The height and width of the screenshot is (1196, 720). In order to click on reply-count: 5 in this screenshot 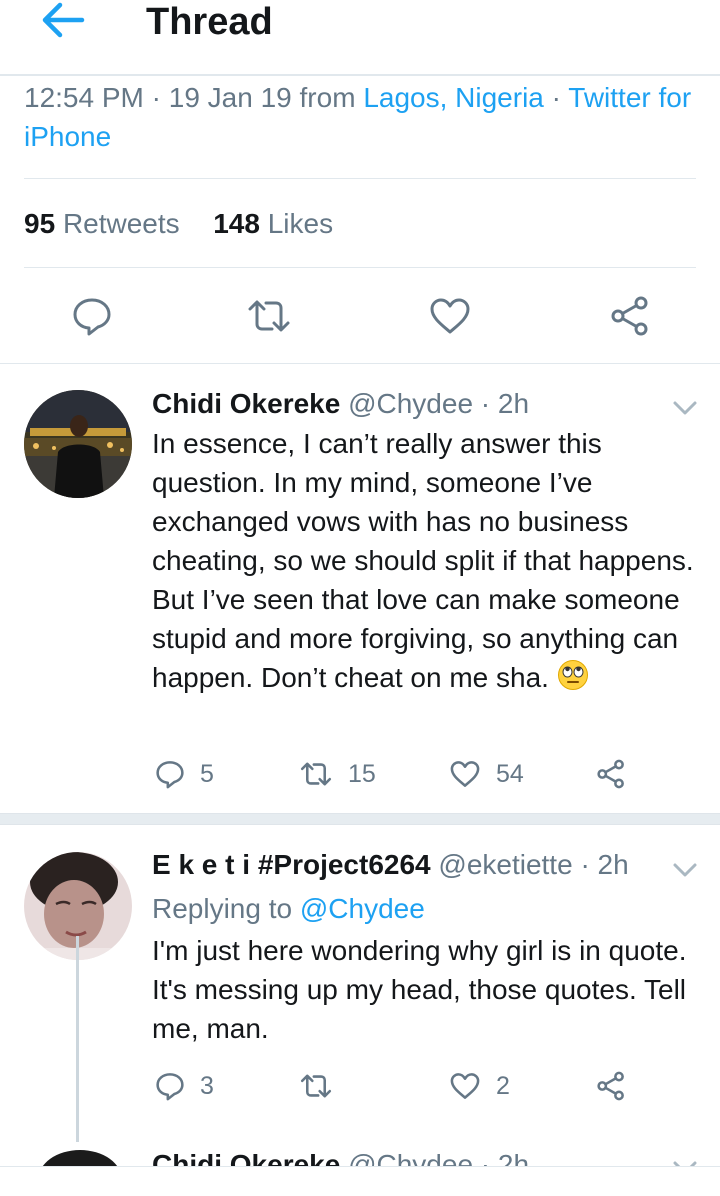, I will do `click(207, 774)`.